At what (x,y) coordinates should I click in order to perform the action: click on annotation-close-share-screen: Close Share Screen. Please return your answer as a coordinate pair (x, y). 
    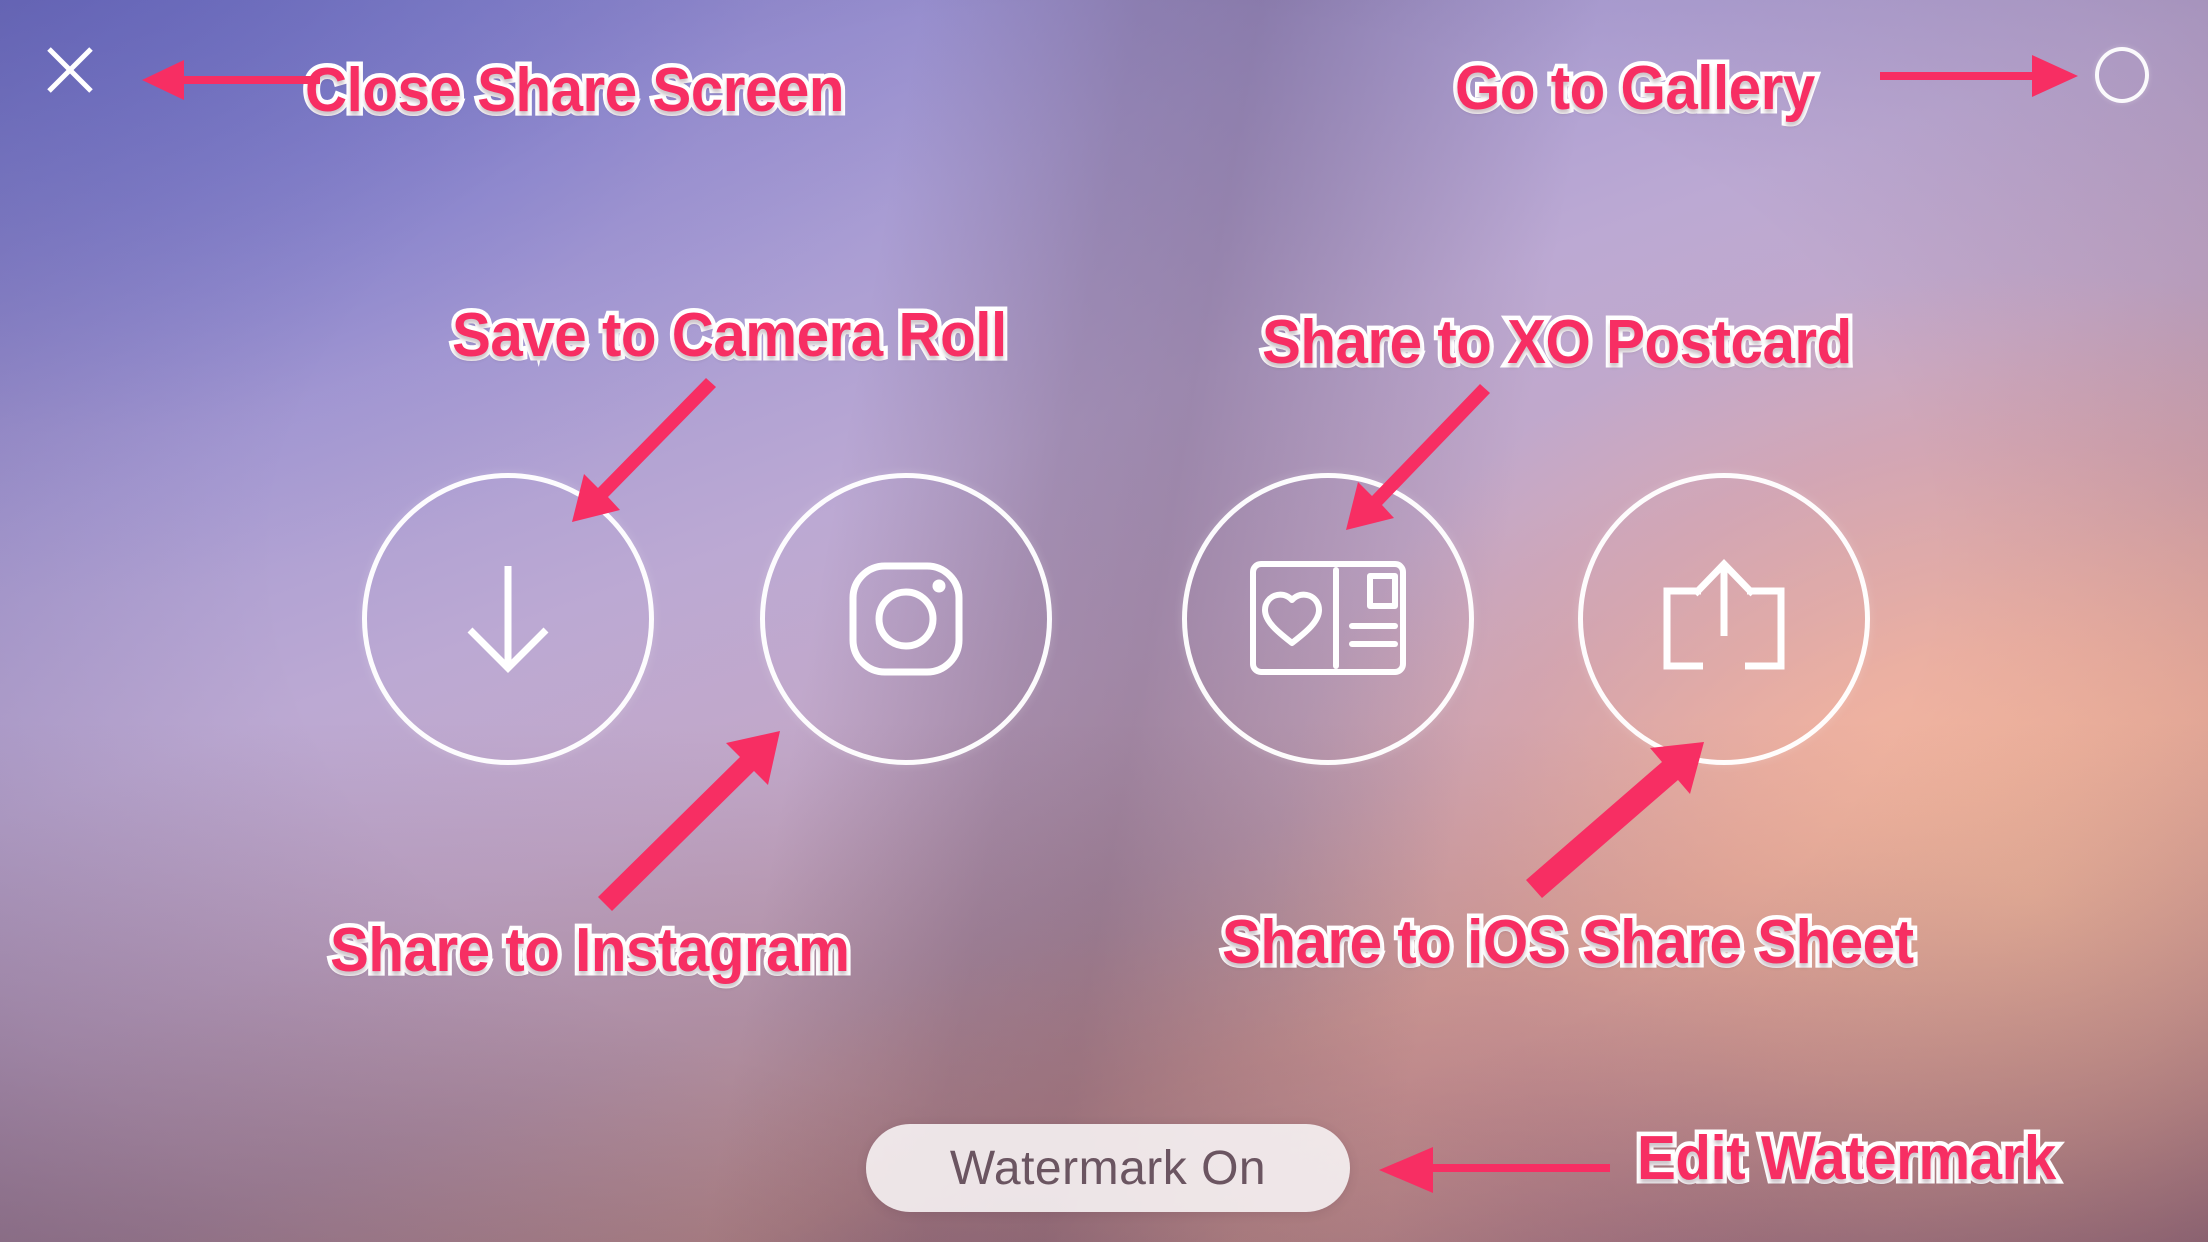
    Looking at the image, I should click on (575, 90).